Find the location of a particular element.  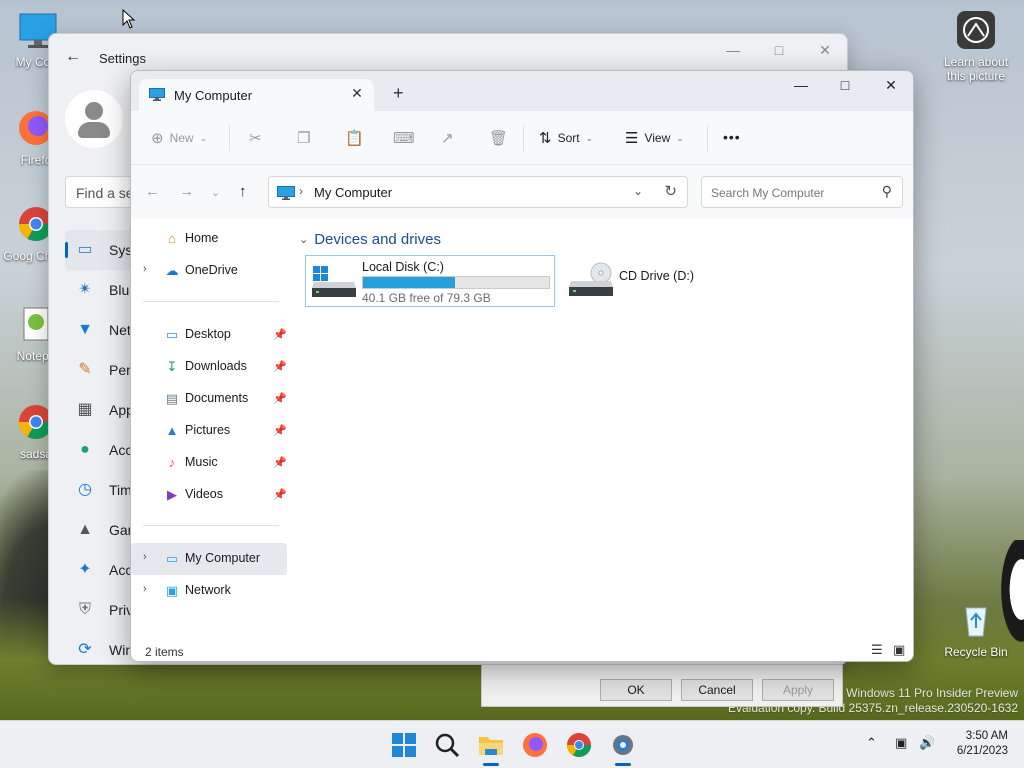

rename-icon: ⌨ is located at coordinates (404, 138).